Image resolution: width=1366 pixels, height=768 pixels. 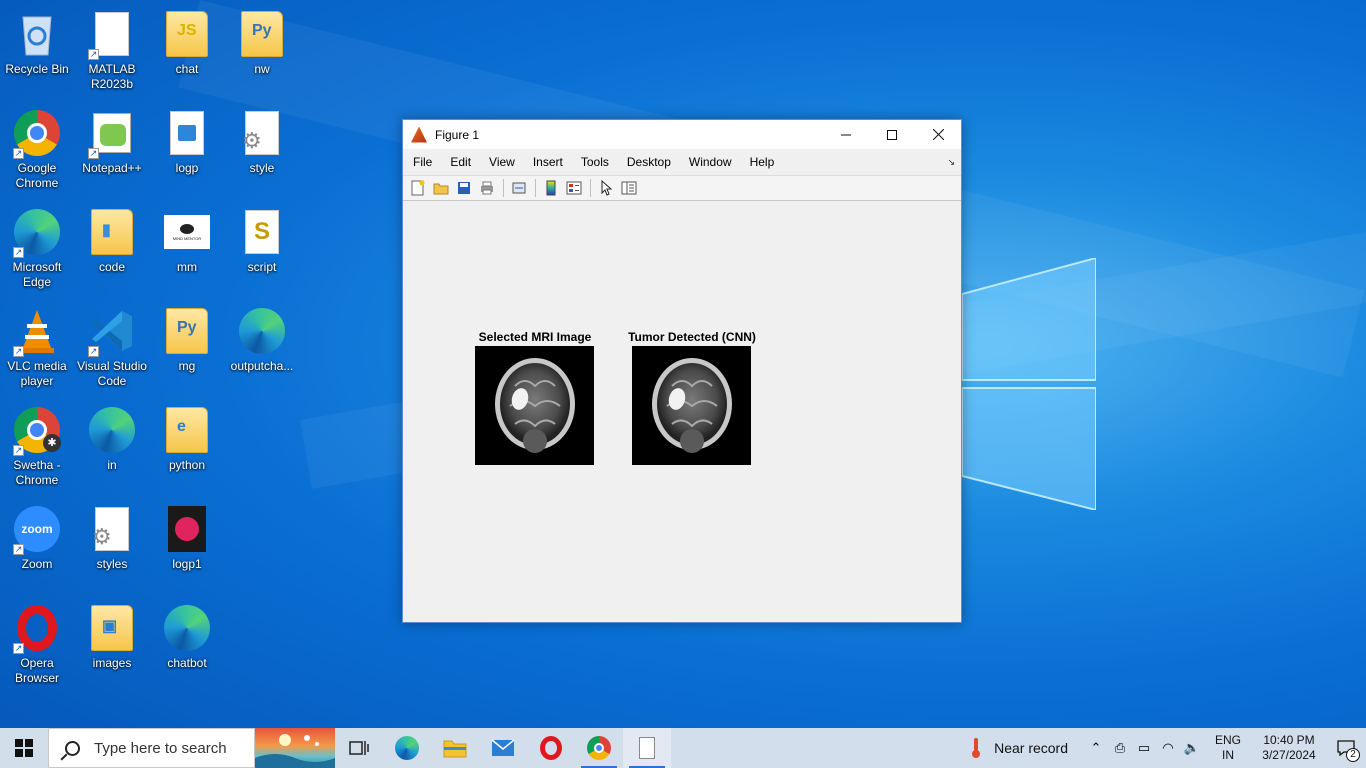 I want to click on open-file-button, so click(x=441, y=188).